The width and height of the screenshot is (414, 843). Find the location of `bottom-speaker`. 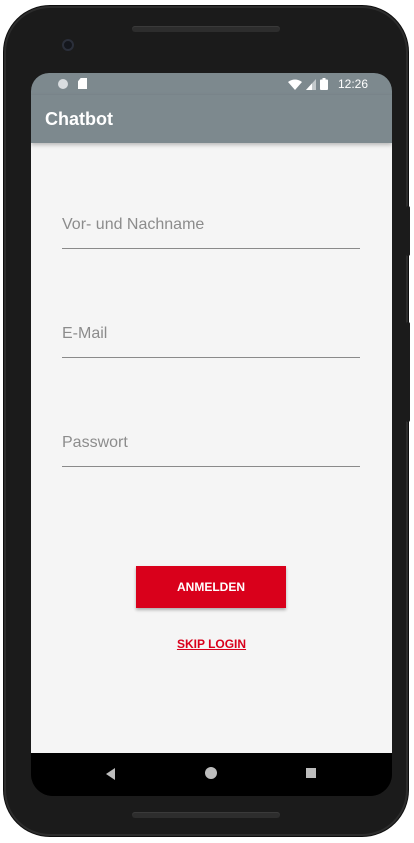

bottom-speaker is located at coordinates (206, 815).